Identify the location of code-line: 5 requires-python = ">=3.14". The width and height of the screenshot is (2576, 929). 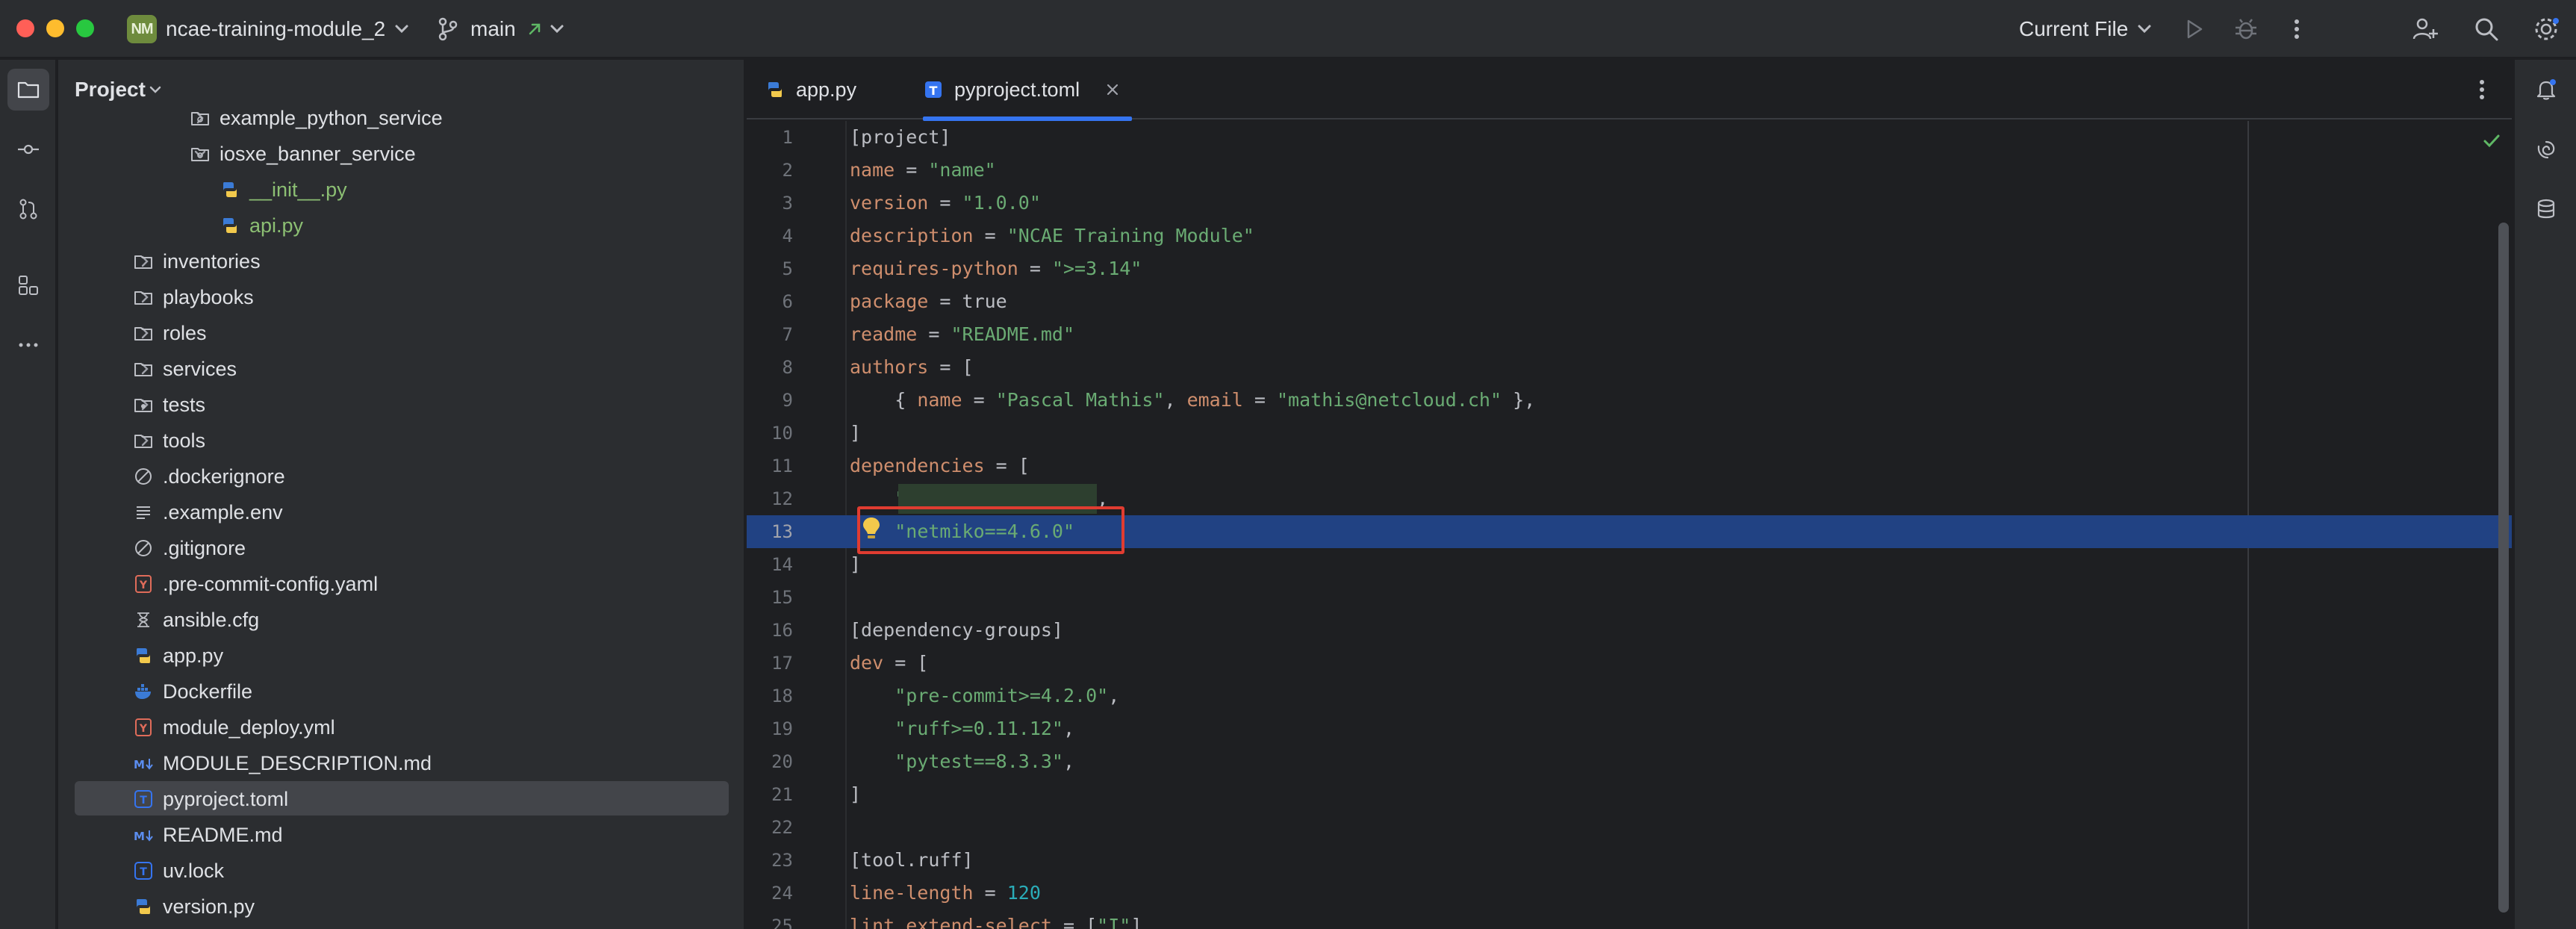
(1629, 268).